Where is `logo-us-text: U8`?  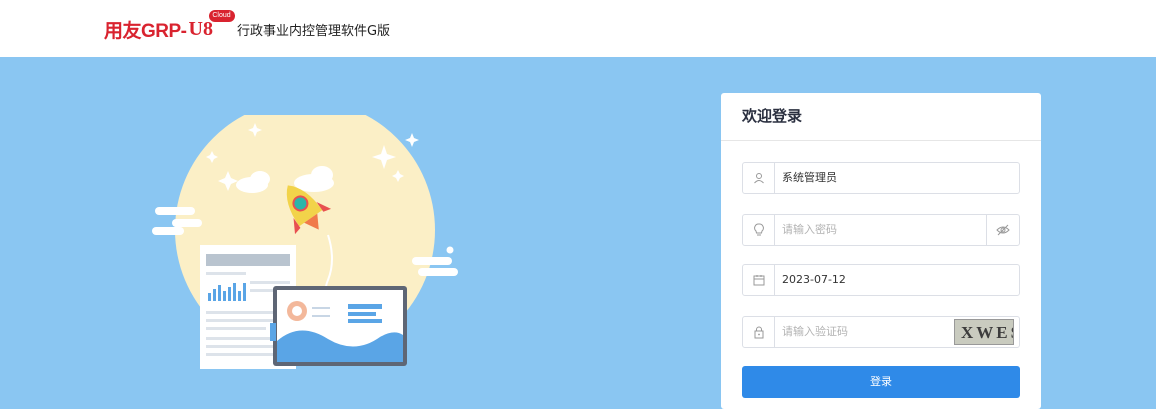
logo-us-text: U8 is located at coordinates (200, 28).